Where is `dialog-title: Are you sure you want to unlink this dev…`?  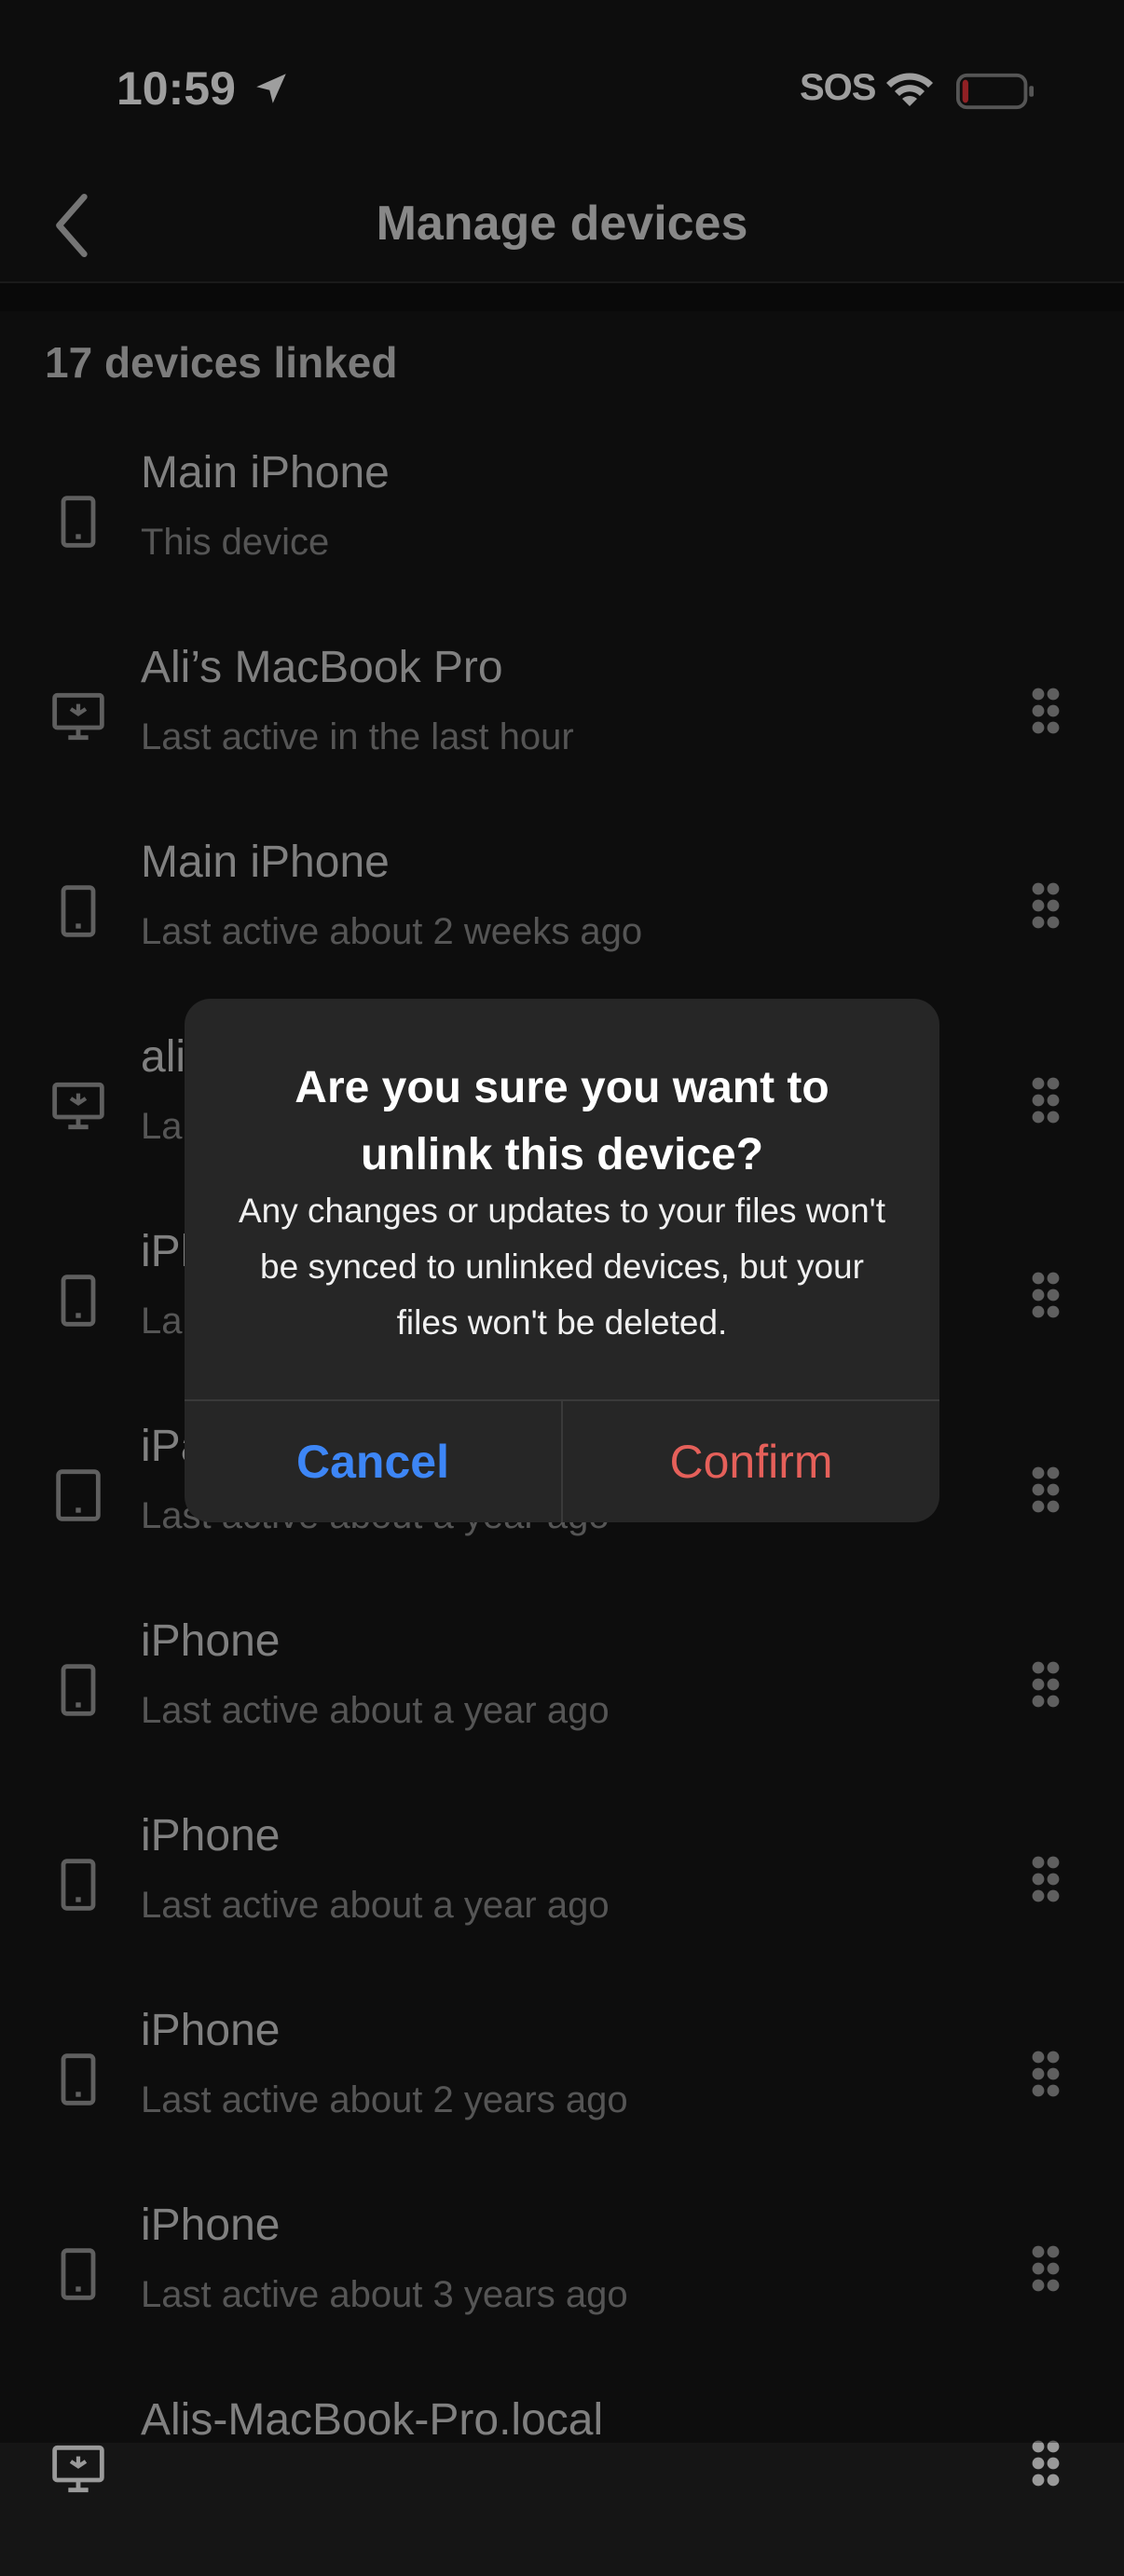 dialog-title: Are you sure you want to unlink this dev… is located at coordinates (562, 1121).